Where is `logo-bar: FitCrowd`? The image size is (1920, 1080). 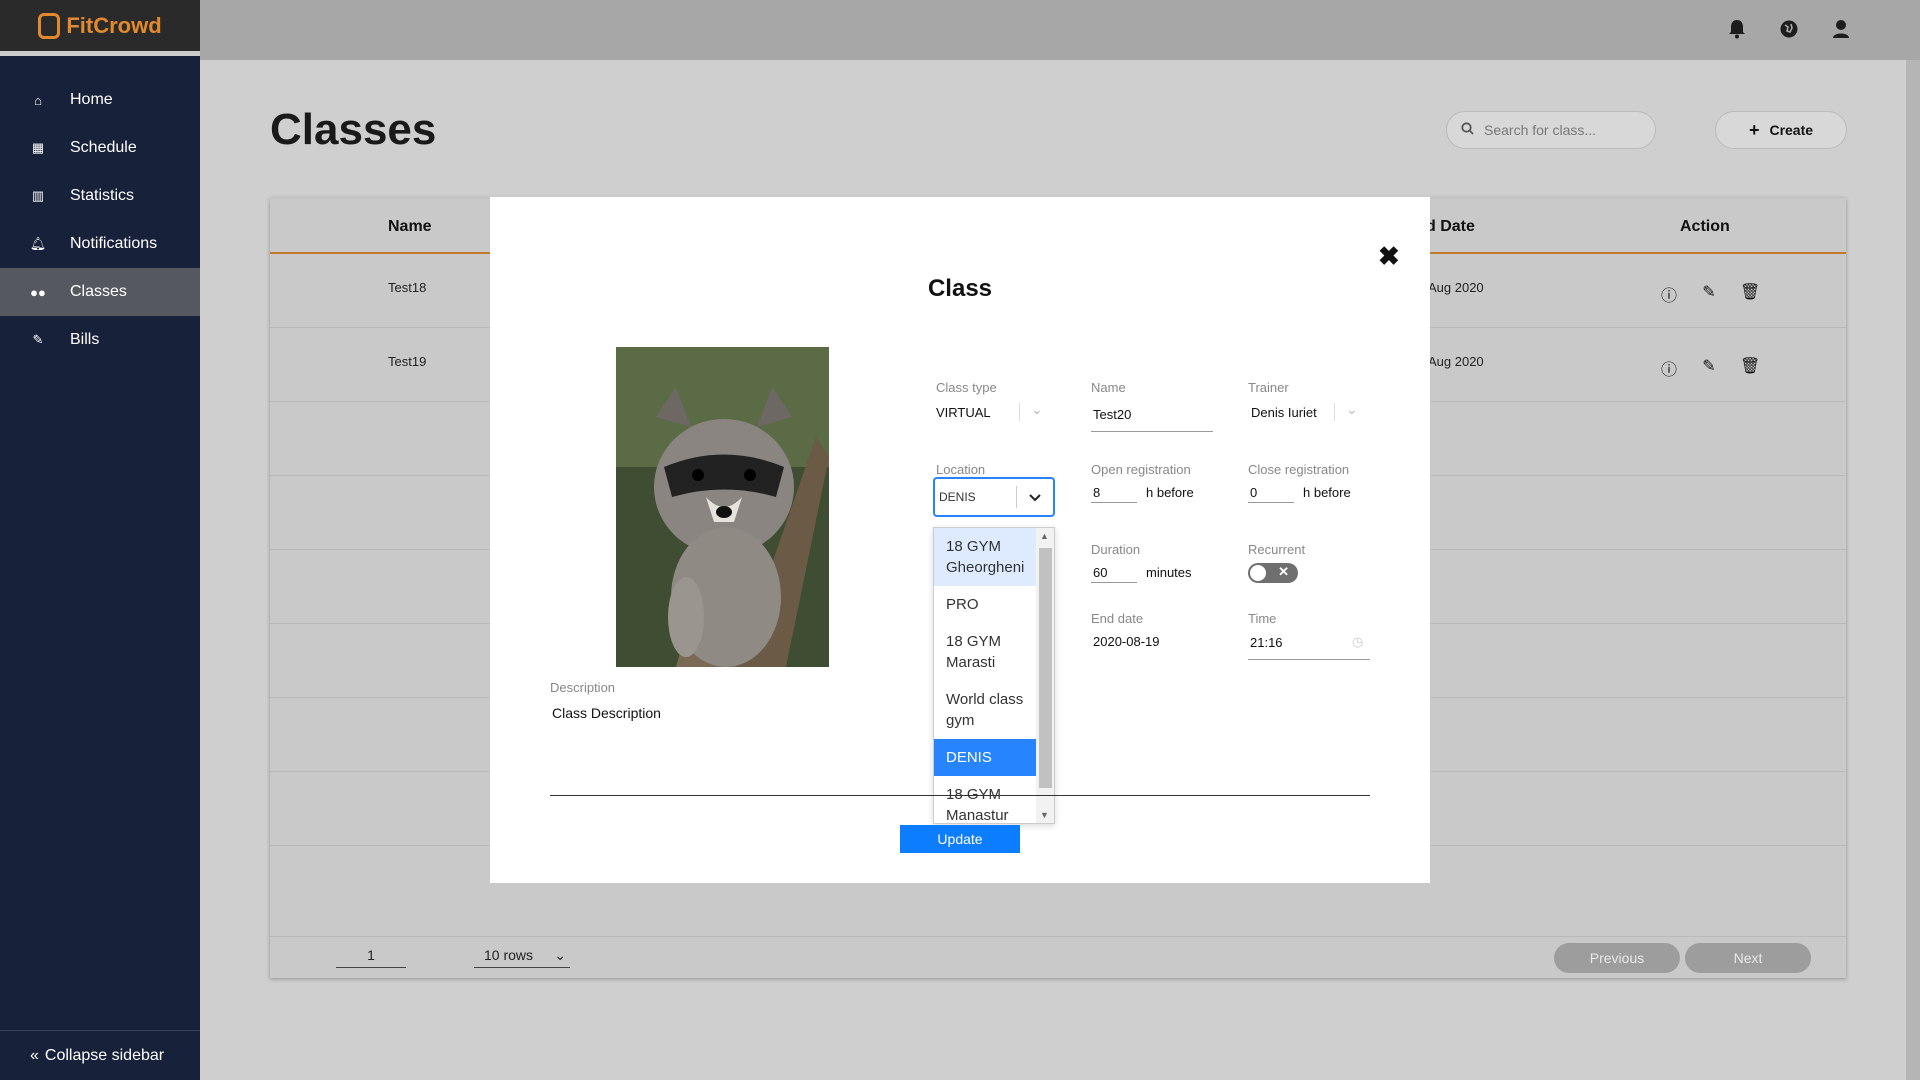 logo-bar: FitCrowd is located at coordinates (100, 28).